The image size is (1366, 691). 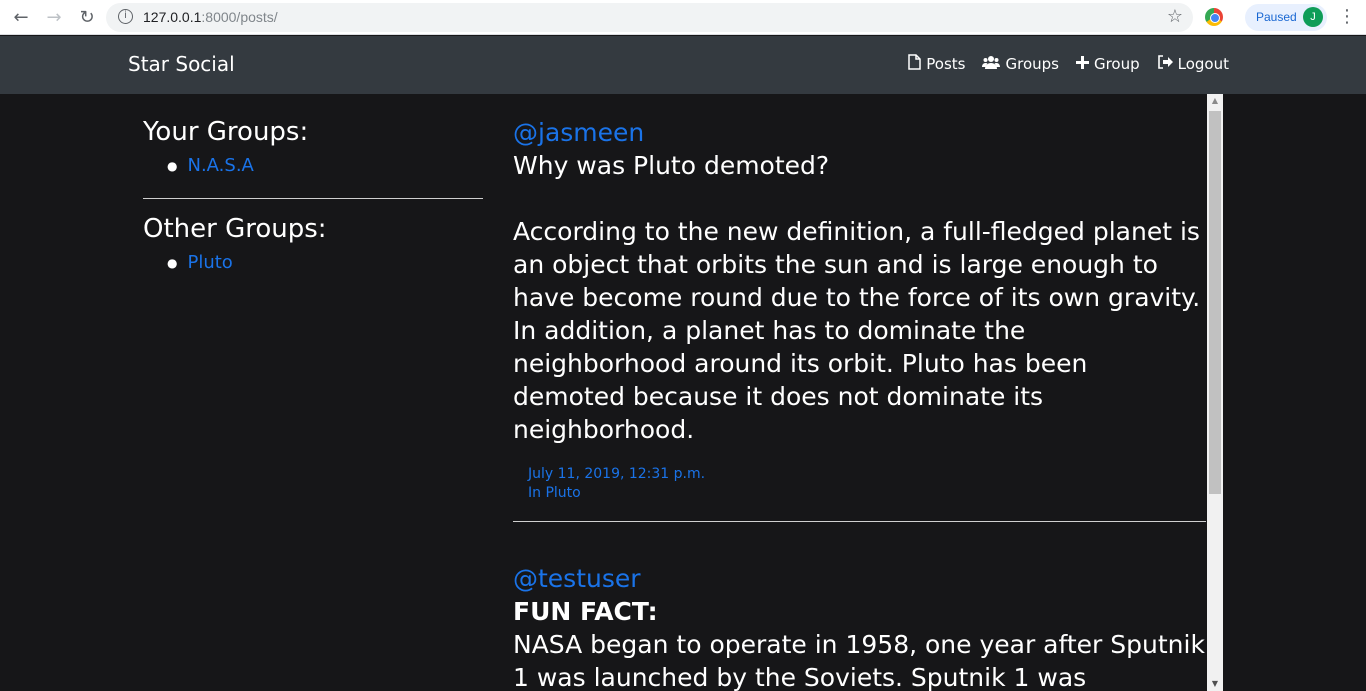 I want to click on plus-icon, so click(x=1082, y=64).